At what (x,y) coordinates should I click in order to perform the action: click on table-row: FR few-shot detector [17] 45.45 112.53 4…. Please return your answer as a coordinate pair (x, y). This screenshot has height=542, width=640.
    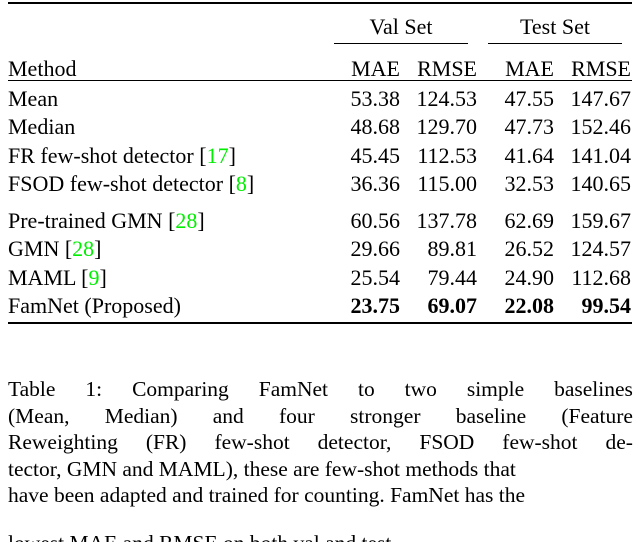
    Looking at the image, I should click on (320, 152).